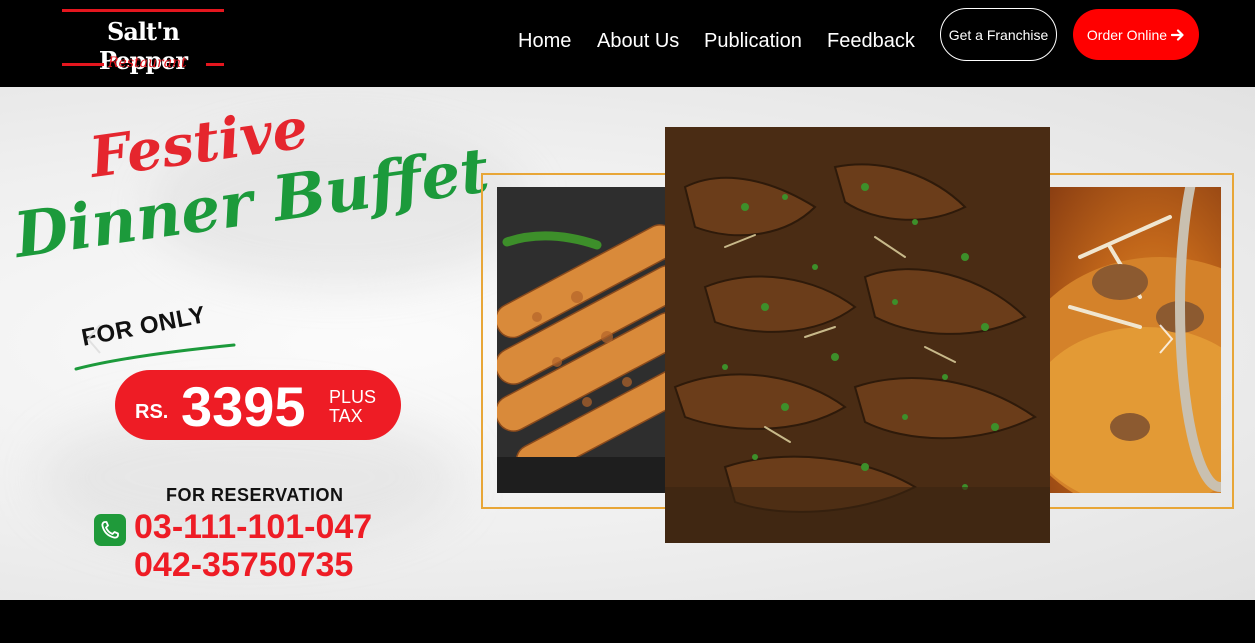 This screenshot has height=643, width=1255. I want to click on price-amount: 3395, so click(243, 406).